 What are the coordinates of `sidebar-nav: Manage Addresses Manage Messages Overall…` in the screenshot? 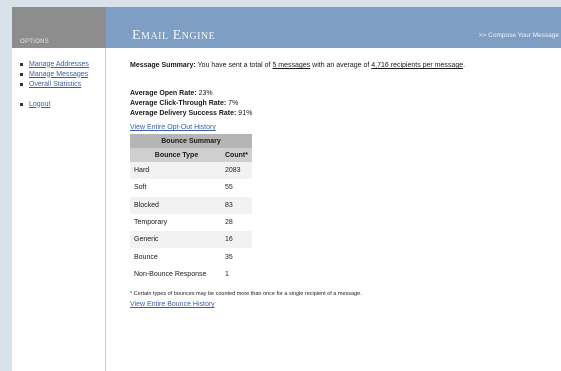 It's located at (54, 84).